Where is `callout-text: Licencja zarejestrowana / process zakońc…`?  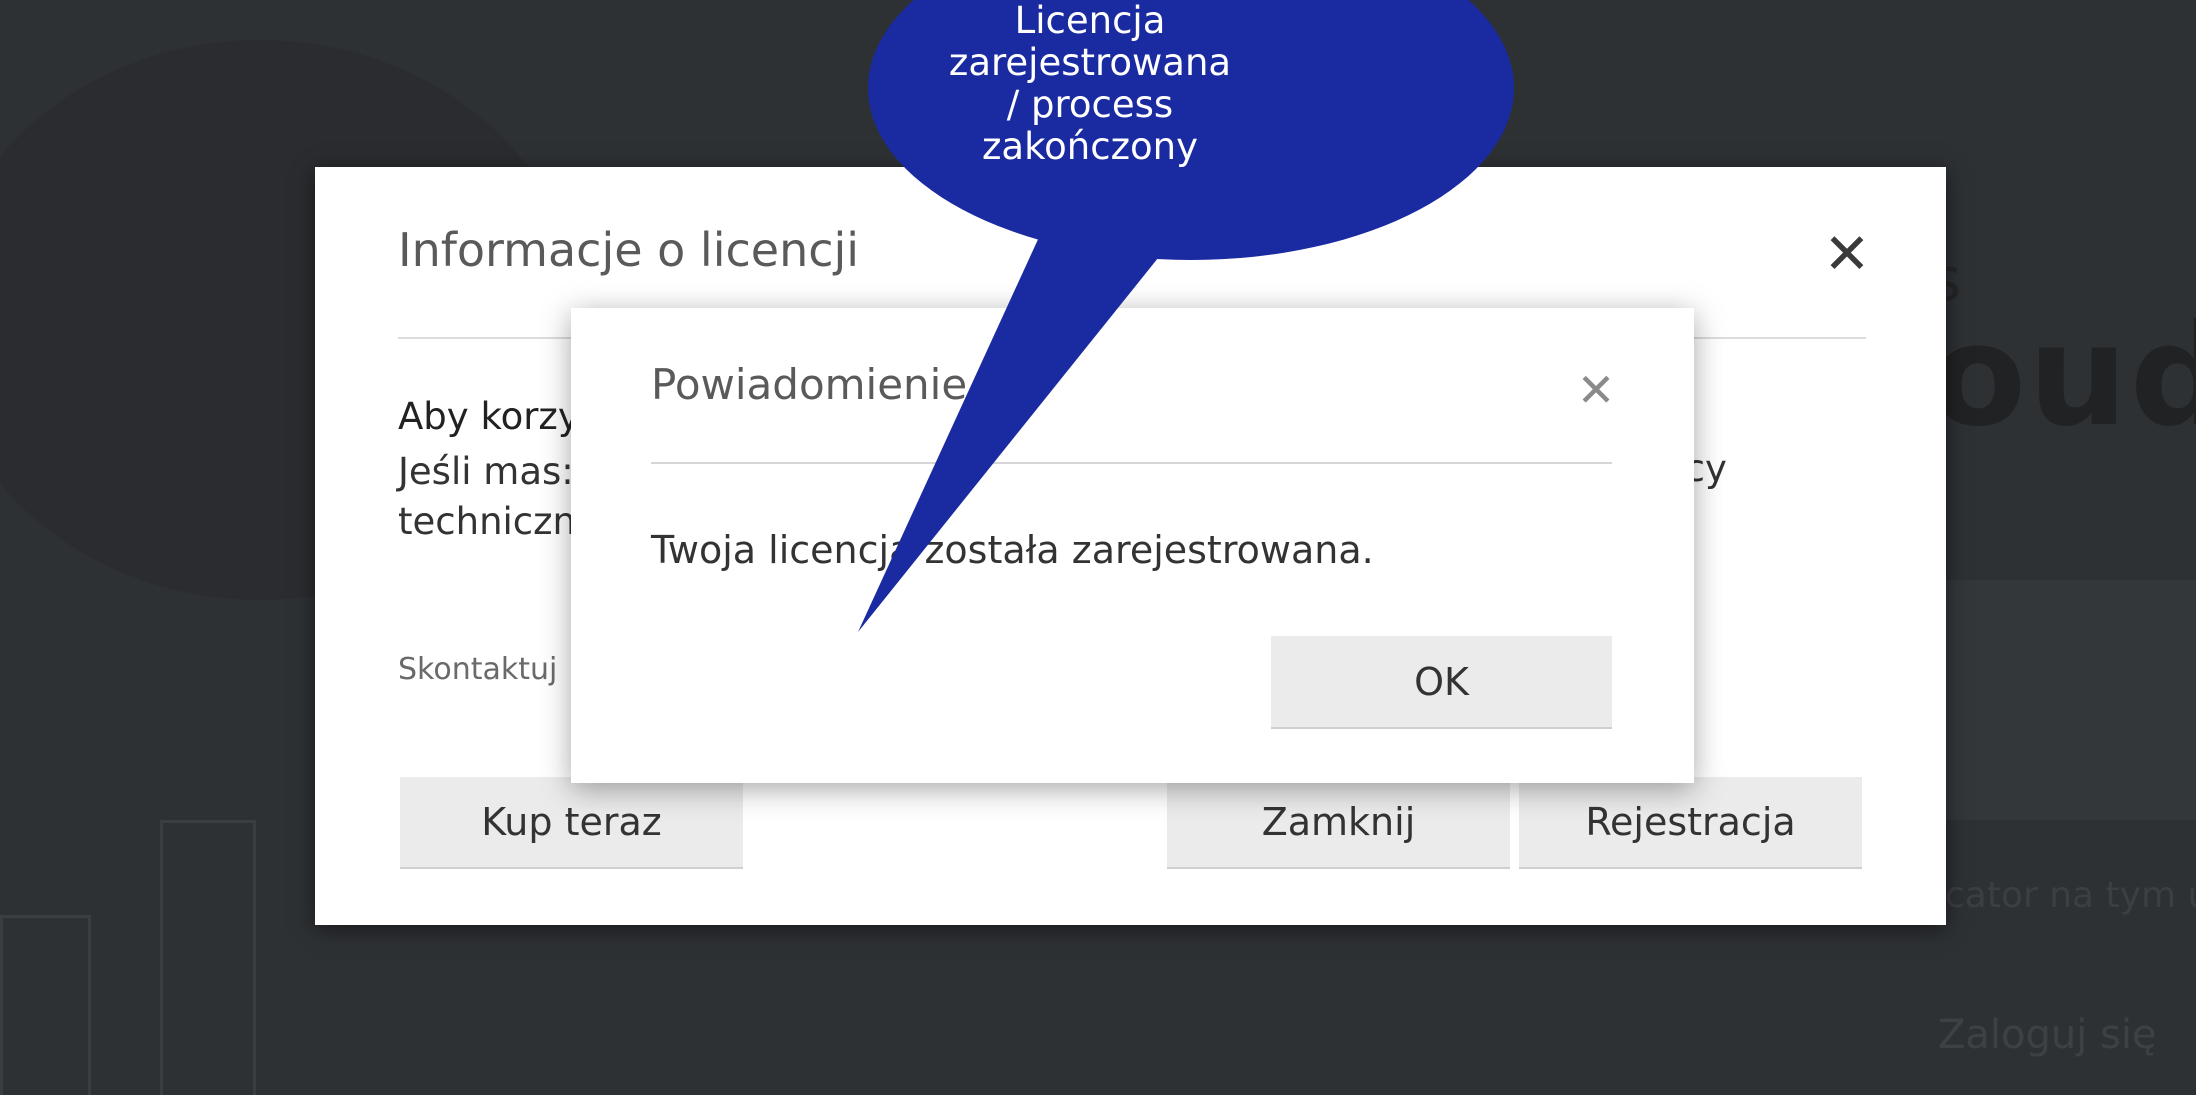
callout-text: Licencja zarejestrowana / process zakońc… is located at coordinates (1090, 84).